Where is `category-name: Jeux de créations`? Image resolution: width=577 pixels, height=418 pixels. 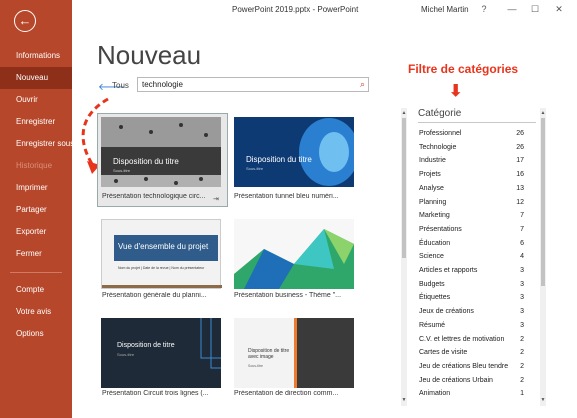
category-name: Jeux de créations is located at coordinates (446, 312).